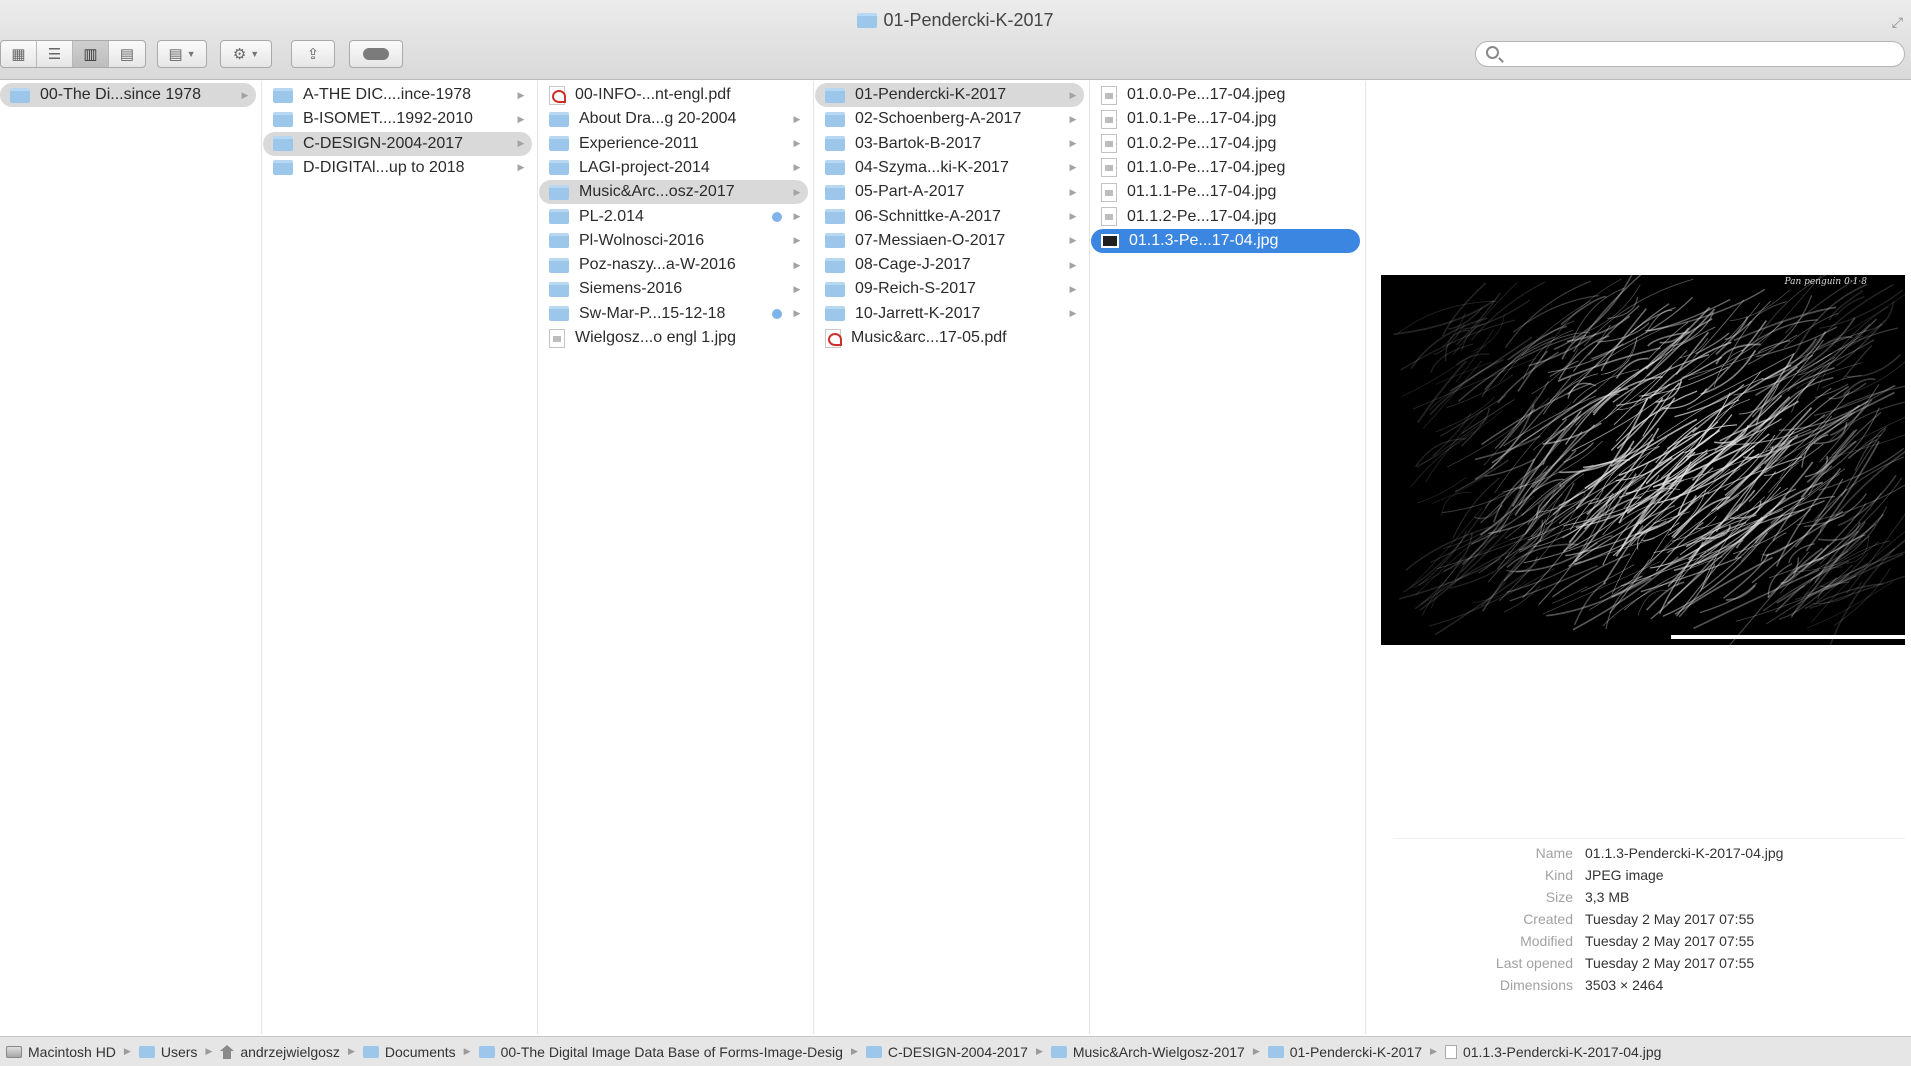 Image resolution: width=1911 pixels, height=1066 pixels. Describe the element at coordinates (1225, 144) in the screenshot. I see `file-item: 01.0.2-Pe...17-04.jpg` at that location.